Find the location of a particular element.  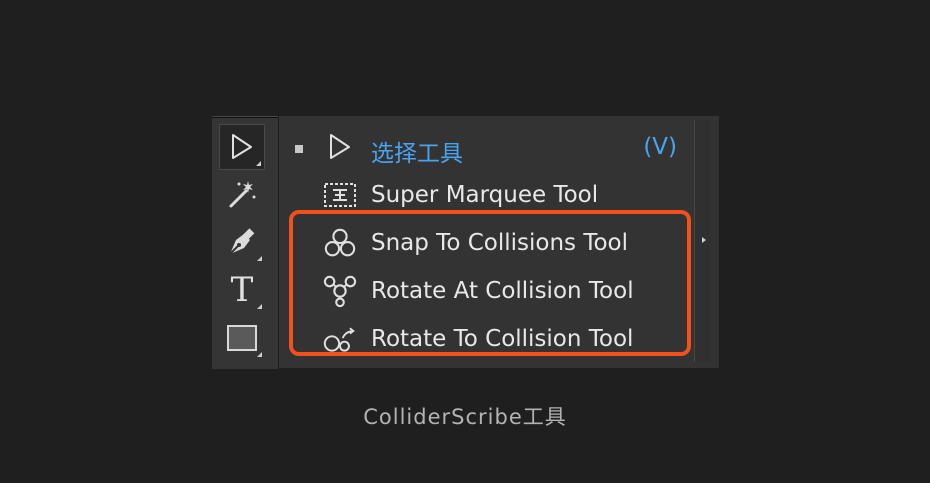

tools-panel: T is located at coordinates (245, 242).